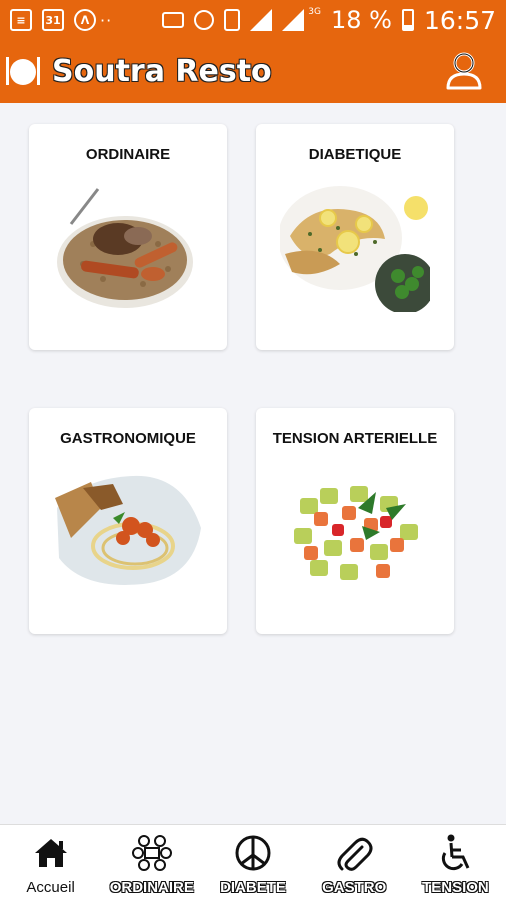 This screenshot has height=900, width=506. I want to click on app-bar: Soutra Resto, so click(253, 71).